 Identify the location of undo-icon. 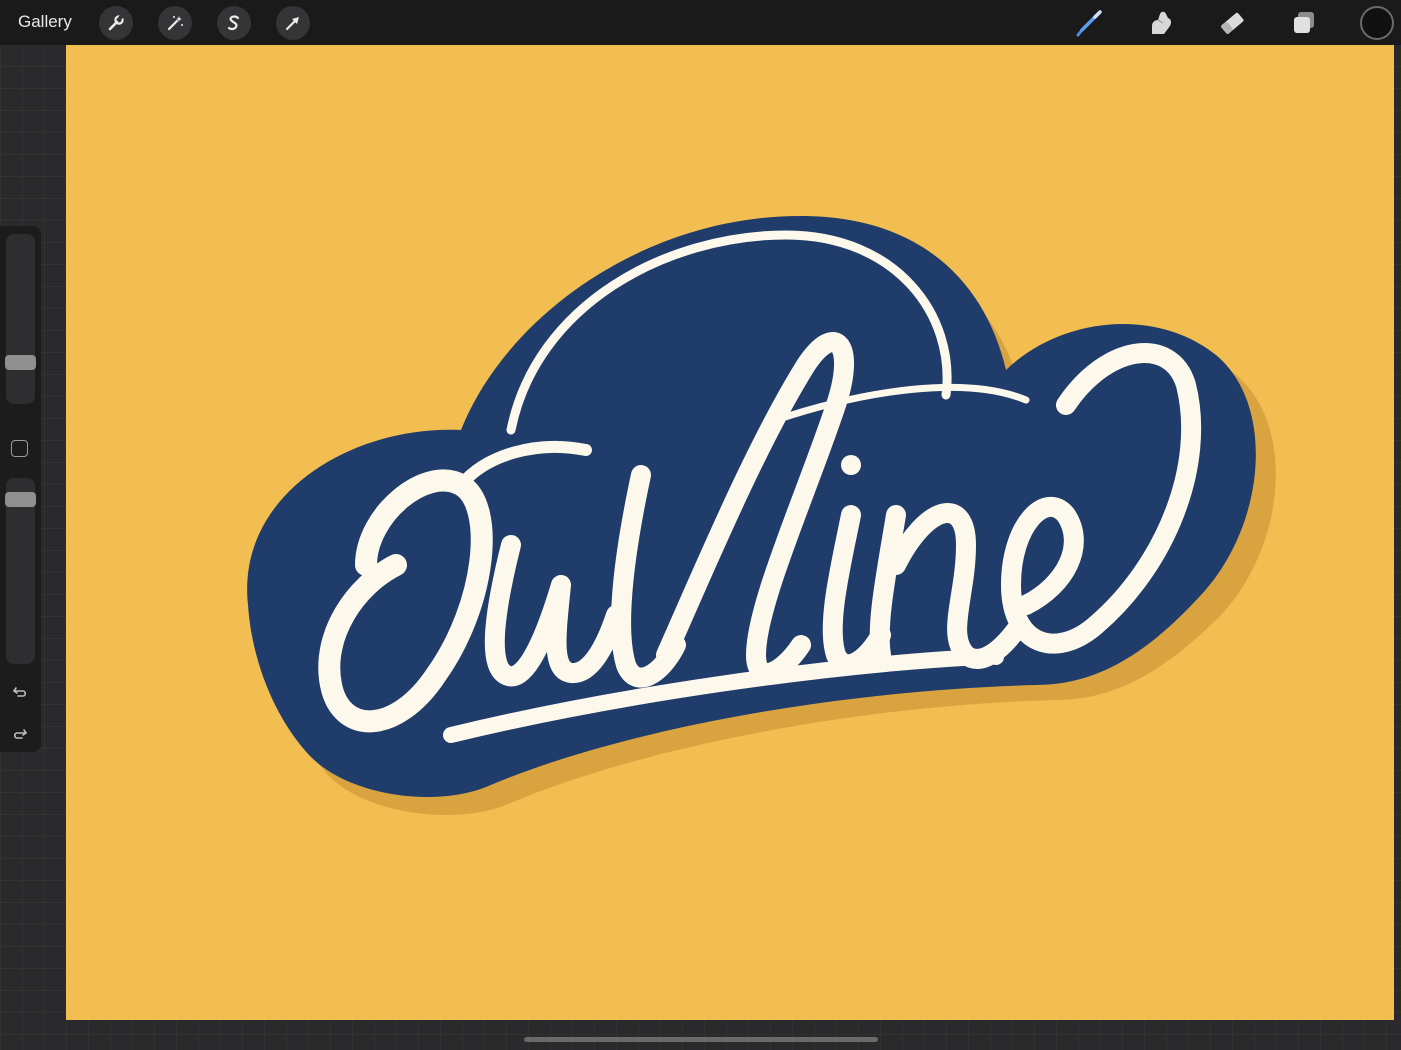
(20, 692).